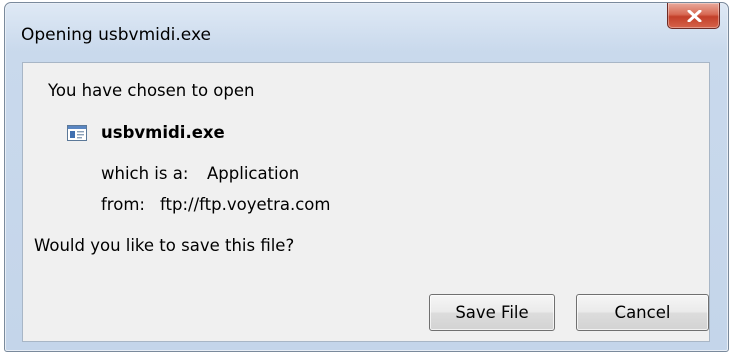  What do you see at coordinates (145, 173) in the screenshot?
I see `file-type-label: which is a:` at bounding box center [145, 173].